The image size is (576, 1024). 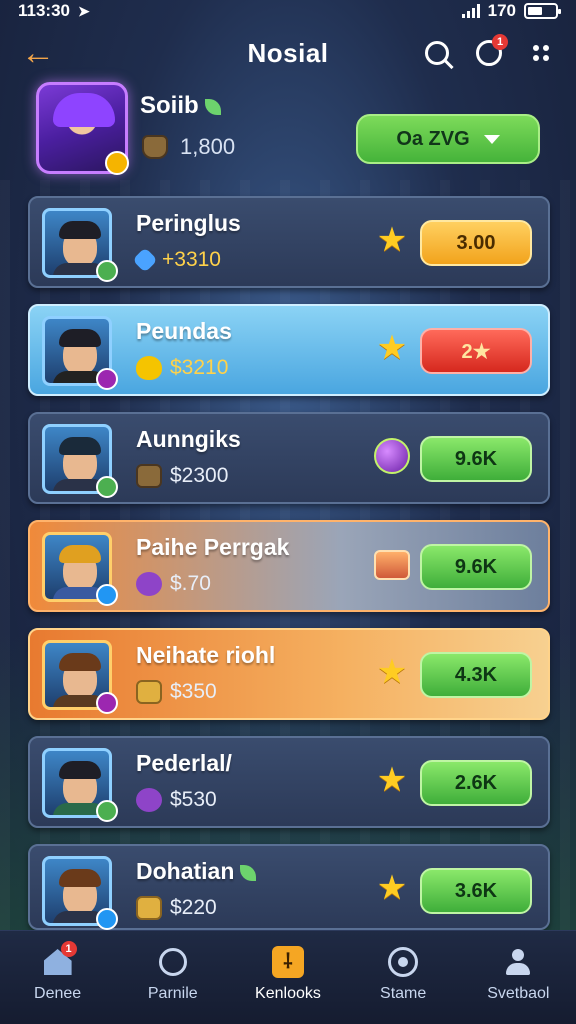 What do you see at coordinates (84, 10) in the screenshot?
I see `location-arrow-icon: ➤` at bounding box center [84, 10].